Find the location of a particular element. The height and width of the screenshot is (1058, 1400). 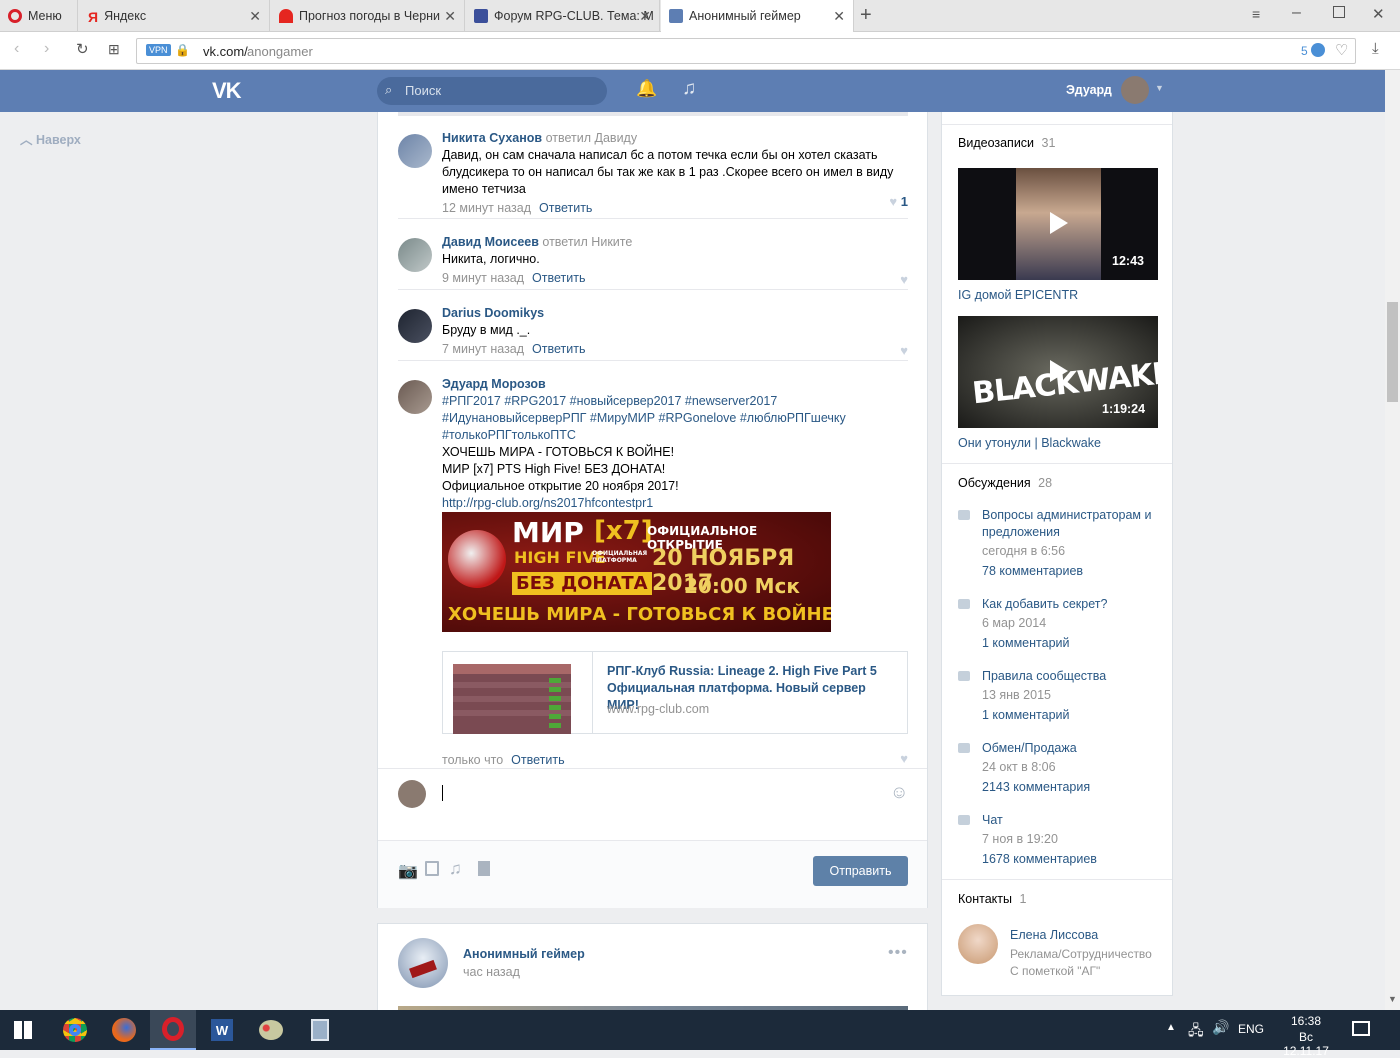

page-scrollbar: ▼ is located at coordinates (1392, 540).